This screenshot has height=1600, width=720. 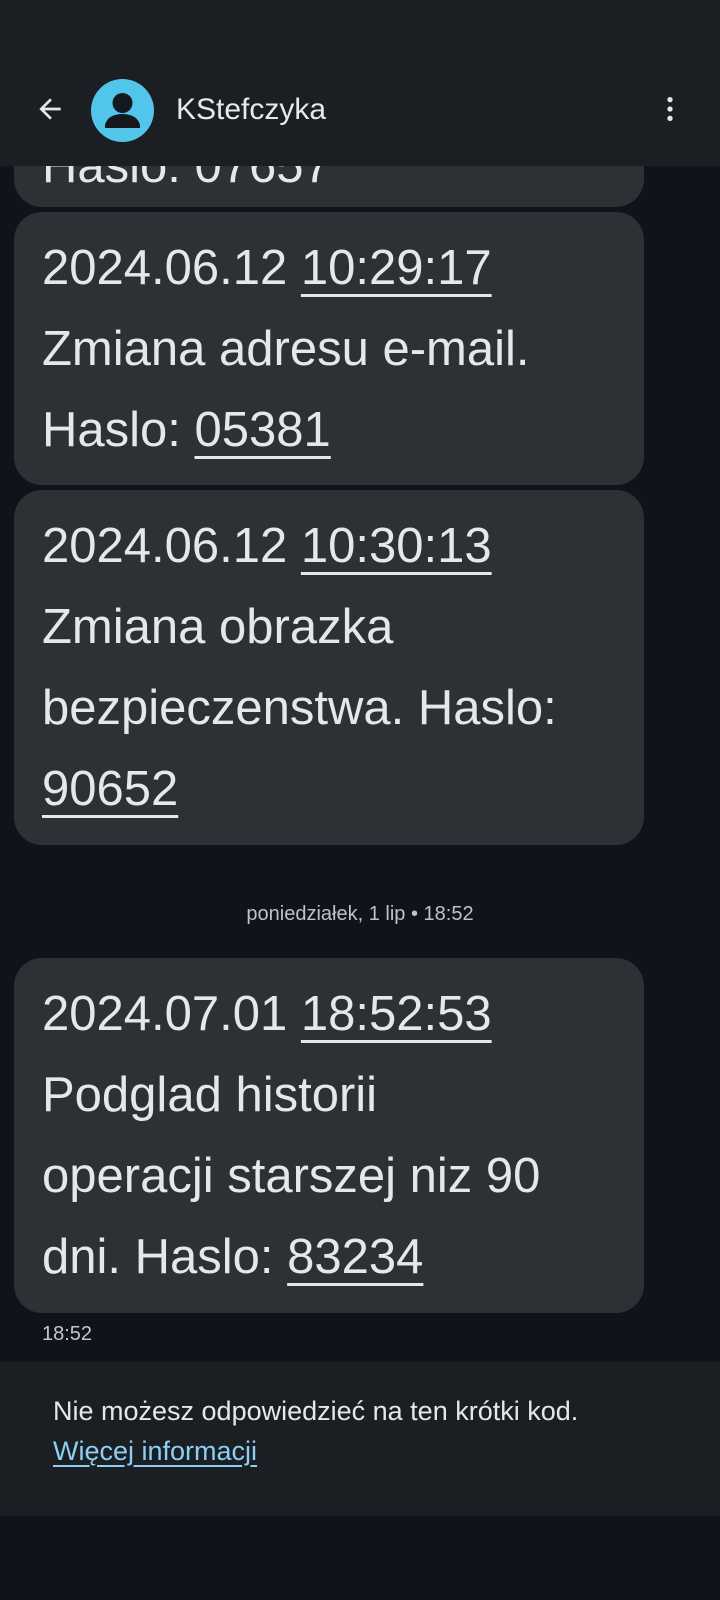 What do you see at coordinates (111, 430) in the screenshot?
I see `code-label: Haslo:` at bounding box center [111, 430].